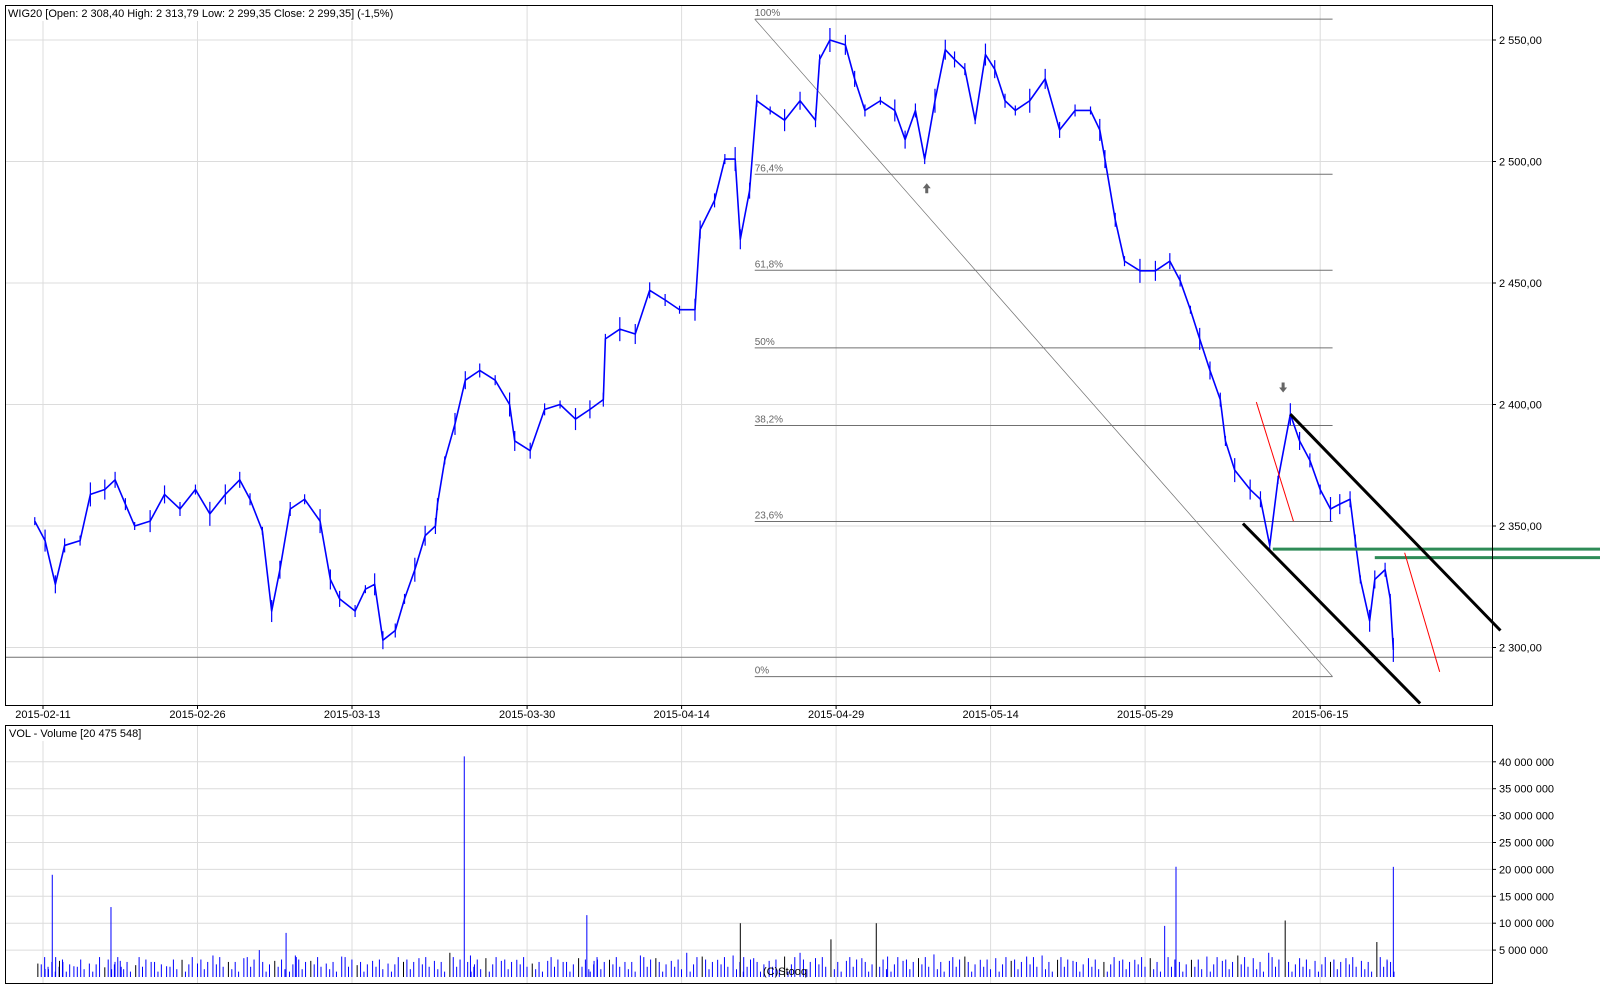 The width and height of the screenshot is (1600, 1000). I want to click on arrow-down-icon, so click(1283, 387).